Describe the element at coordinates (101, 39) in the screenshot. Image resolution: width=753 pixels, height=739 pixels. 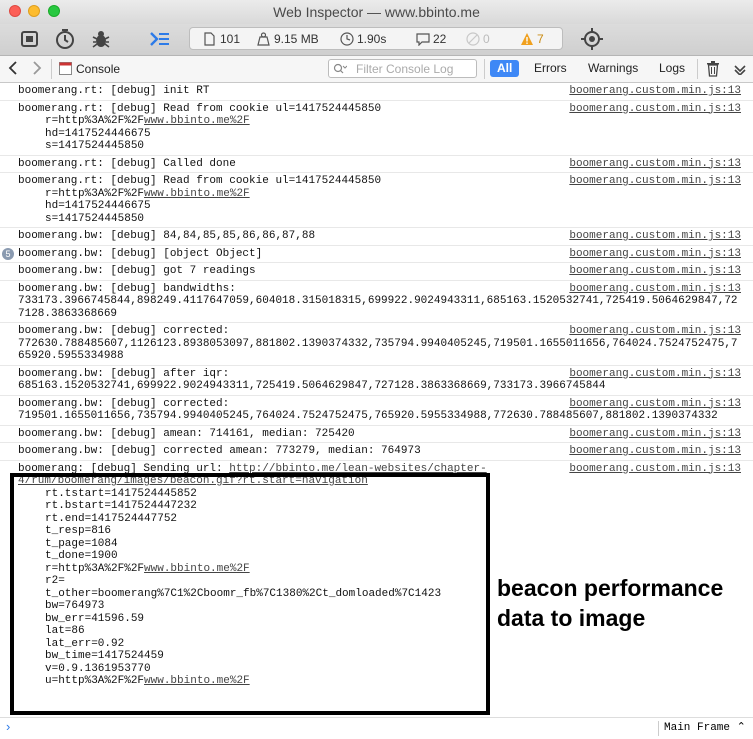
I see `debugger-bug-icon` at that location.